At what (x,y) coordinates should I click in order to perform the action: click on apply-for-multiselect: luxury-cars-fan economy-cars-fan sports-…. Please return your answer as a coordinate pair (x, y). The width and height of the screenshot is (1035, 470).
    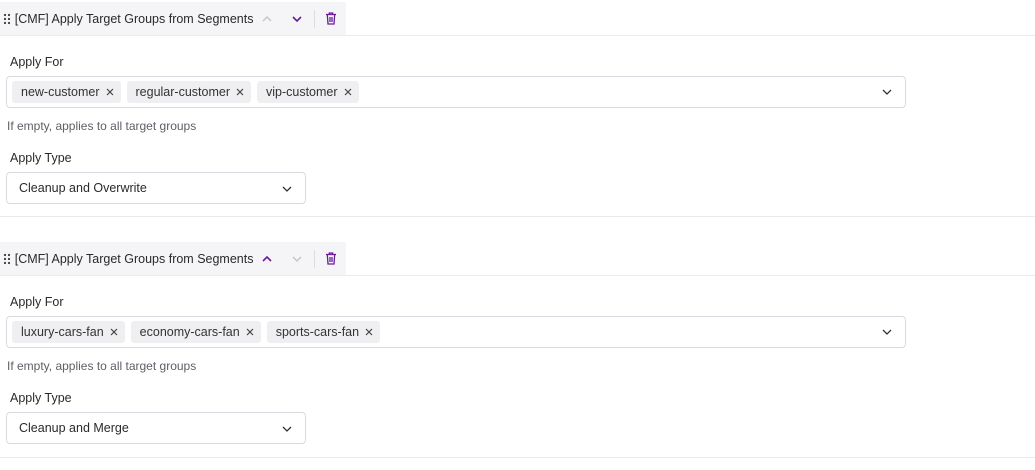
    Looking at the image, I should click on (456, 332).